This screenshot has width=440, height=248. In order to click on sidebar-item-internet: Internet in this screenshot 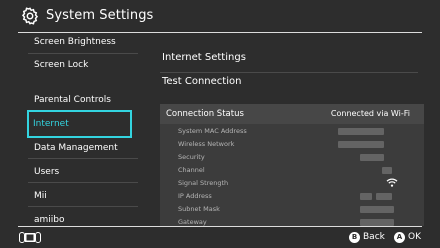, I will do `click(79, 124)`.